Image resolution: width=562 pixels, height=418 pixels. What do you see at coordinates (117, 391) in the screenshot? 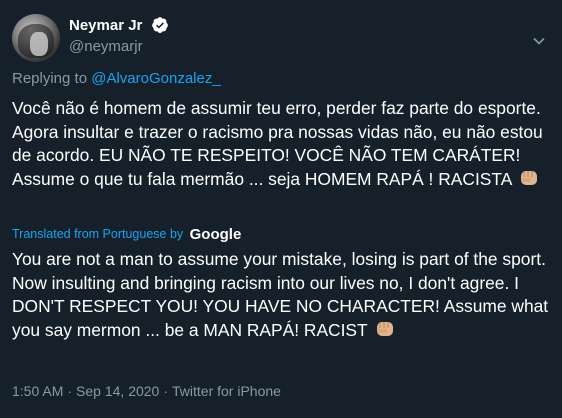
I see `tweet-date: Sep 14, 2020` at bounding box center [117, 391].